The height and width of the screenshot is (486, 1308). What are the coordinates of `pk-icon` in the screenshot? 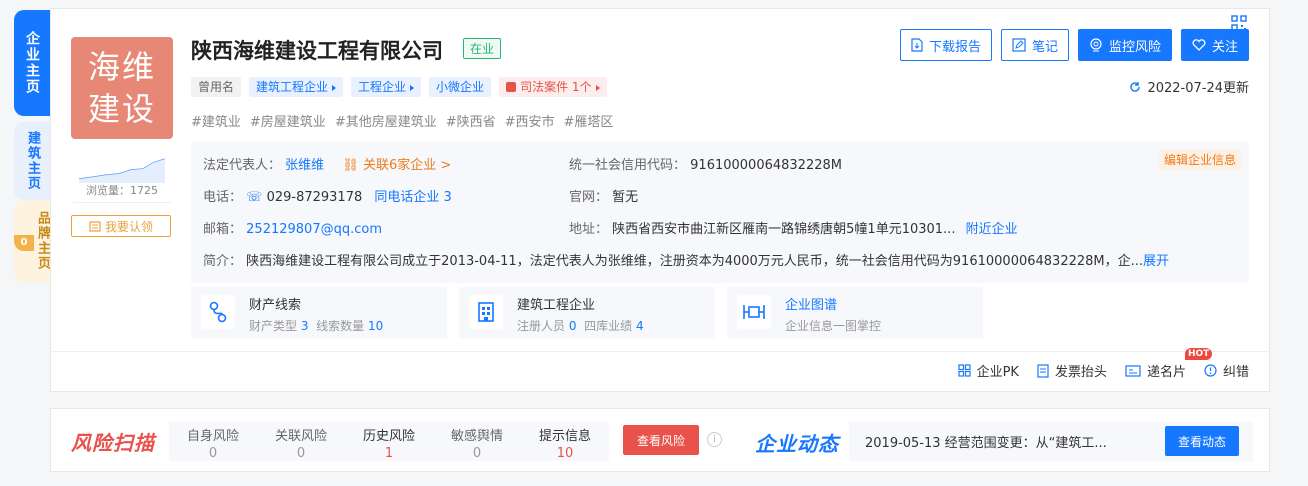 It's located at (964, 370).